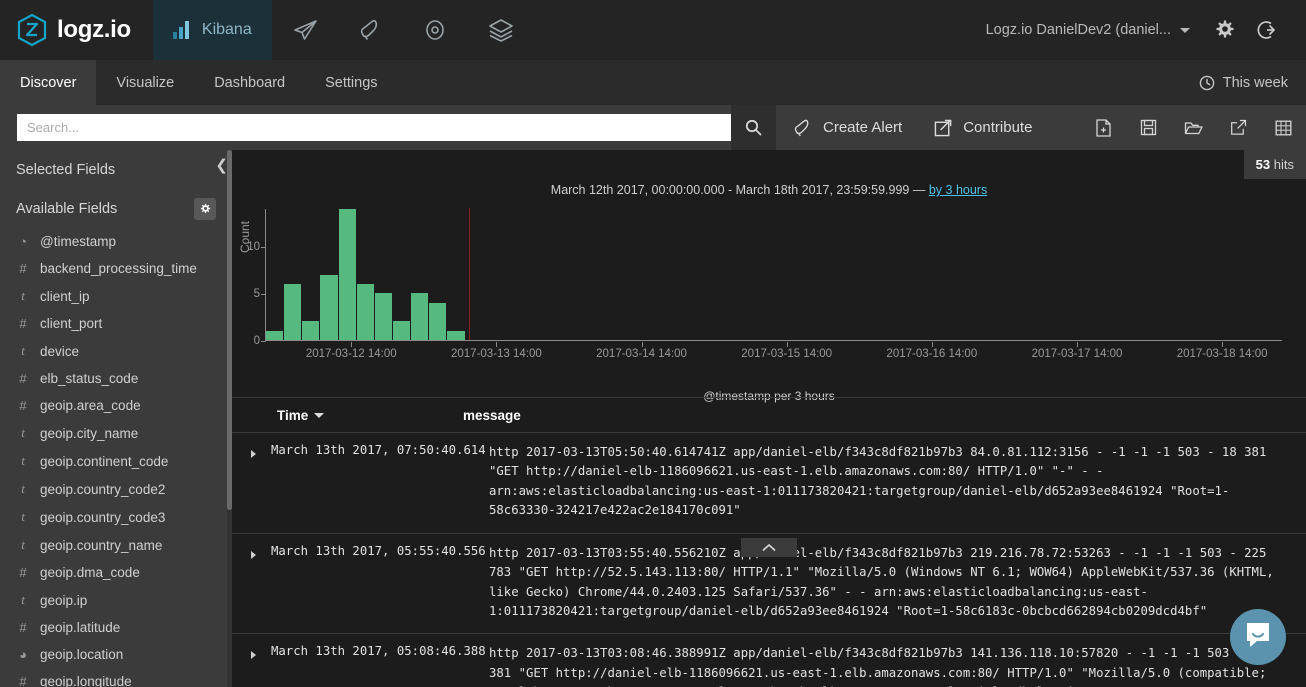 This screenshot has width=1306, height=687. Describe the element at coordinates (116, 378) in the screenshot. I see `sidebar-field-elb_status_code: # elb_status_code` at that location.